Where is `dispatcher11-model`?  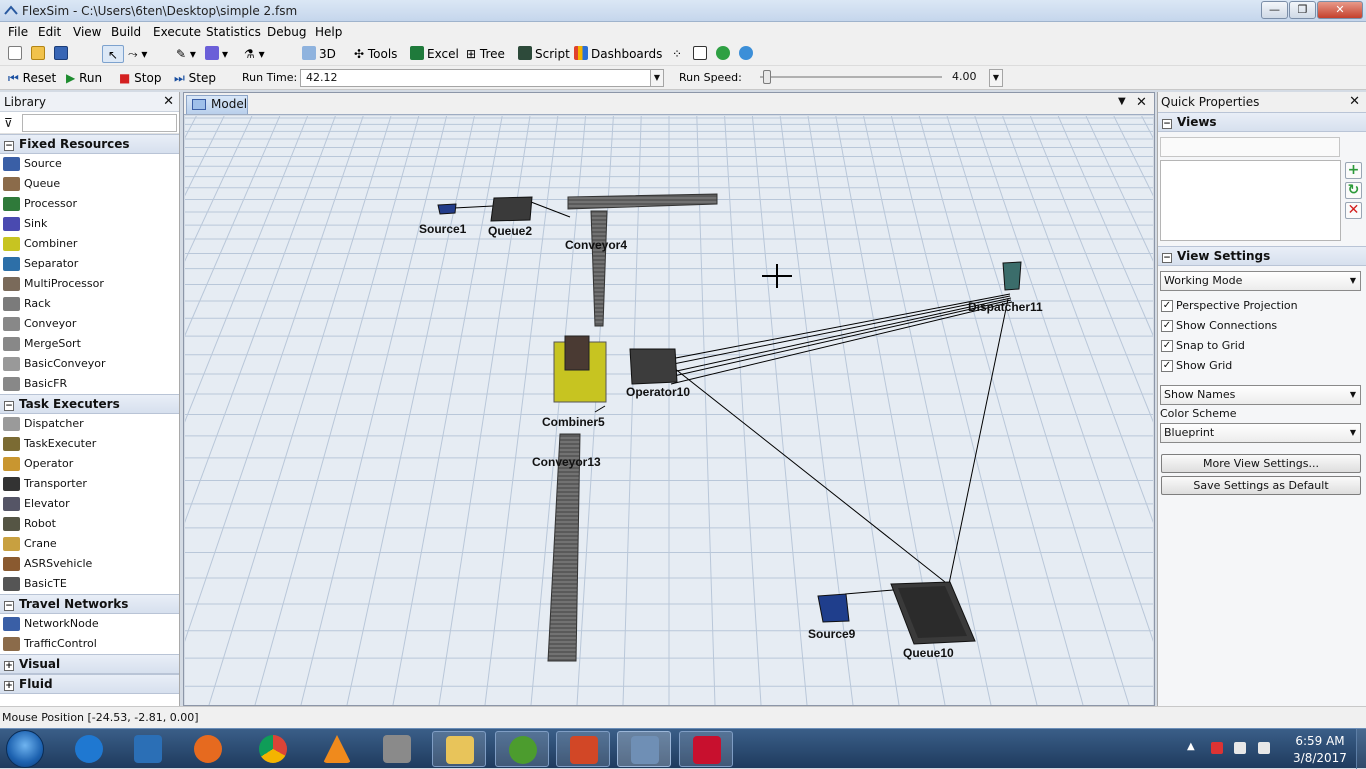 dispatcher11-model is located at coordinates (1012, 276).